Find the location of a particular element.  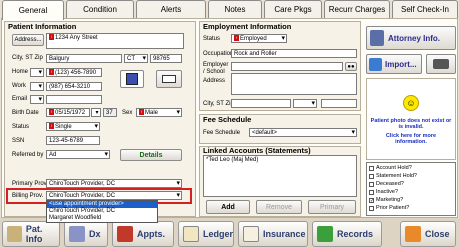

inactive-label: Inactive? is located at coordinates (387, 192).